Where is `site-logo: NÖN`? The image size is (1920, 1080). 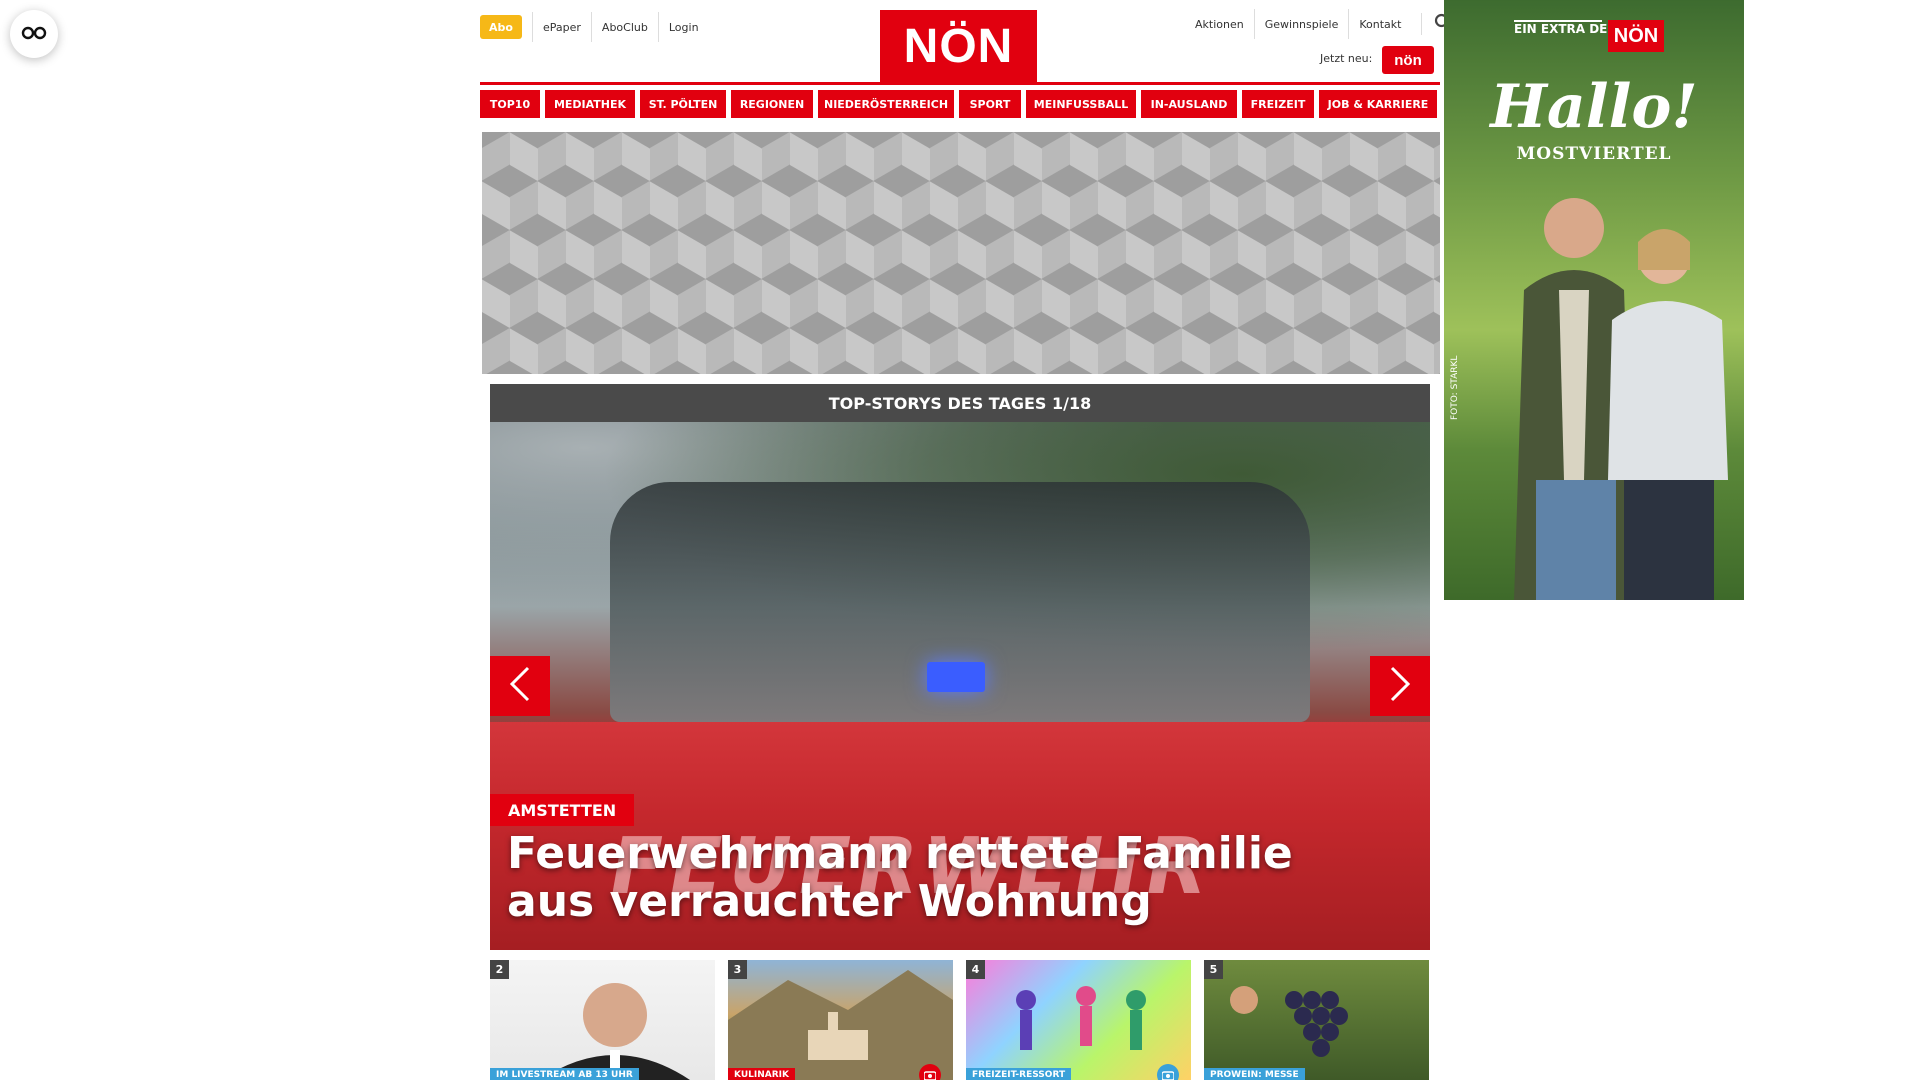 site-logo: NÖN is located at coordinates (958, 46).